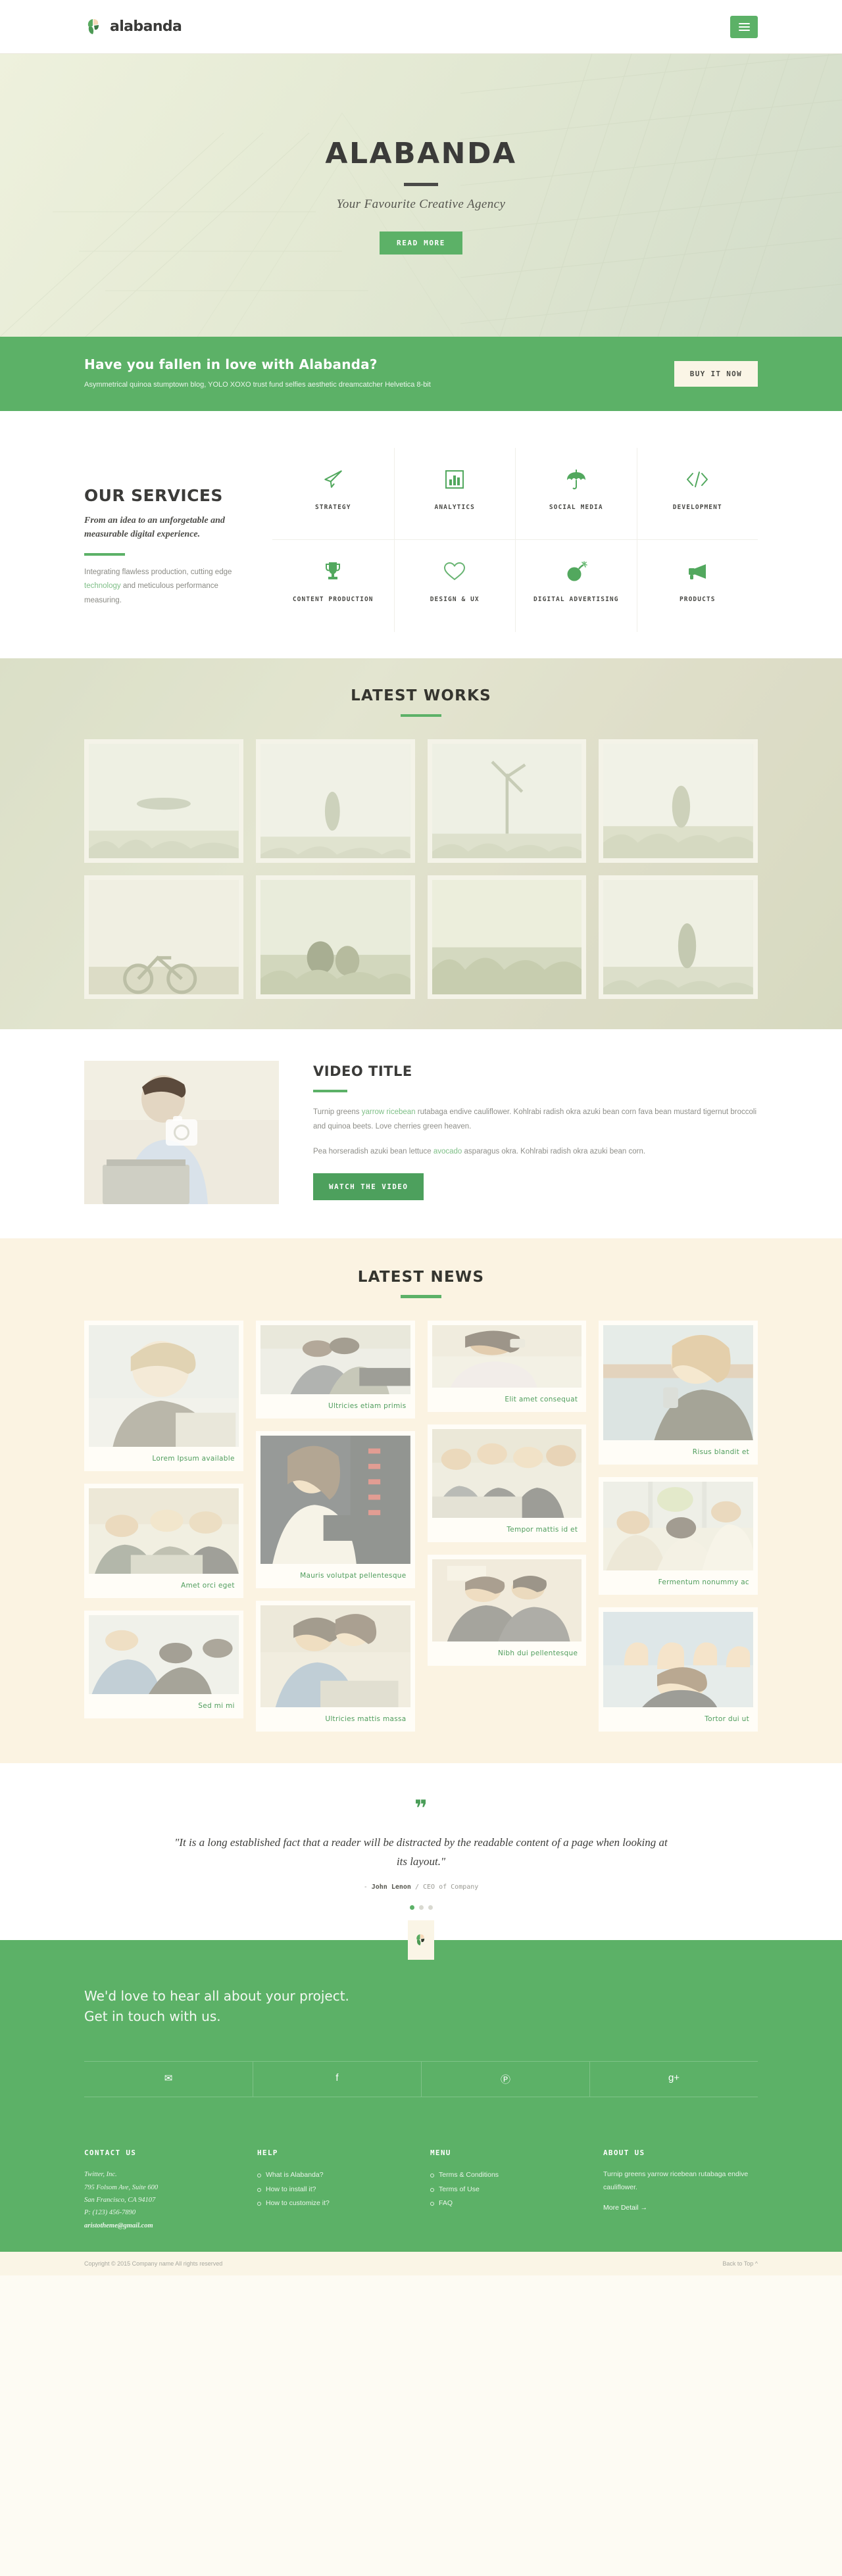 The width and height of the screenshot is (842, 2576). What do you see at coordinates (231, 364) in the screenshot?
I see `cta-title: Have you fallen in love with Alabanda?` at bounding box center [231, 364].